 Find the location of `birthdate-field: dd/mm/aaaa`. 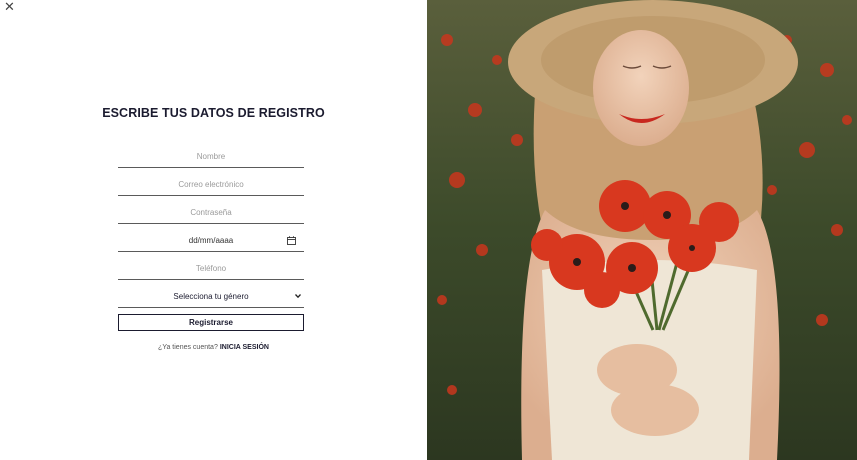

birthdate-field: dd/mm/aaaa is located at coordinates (211, 241).